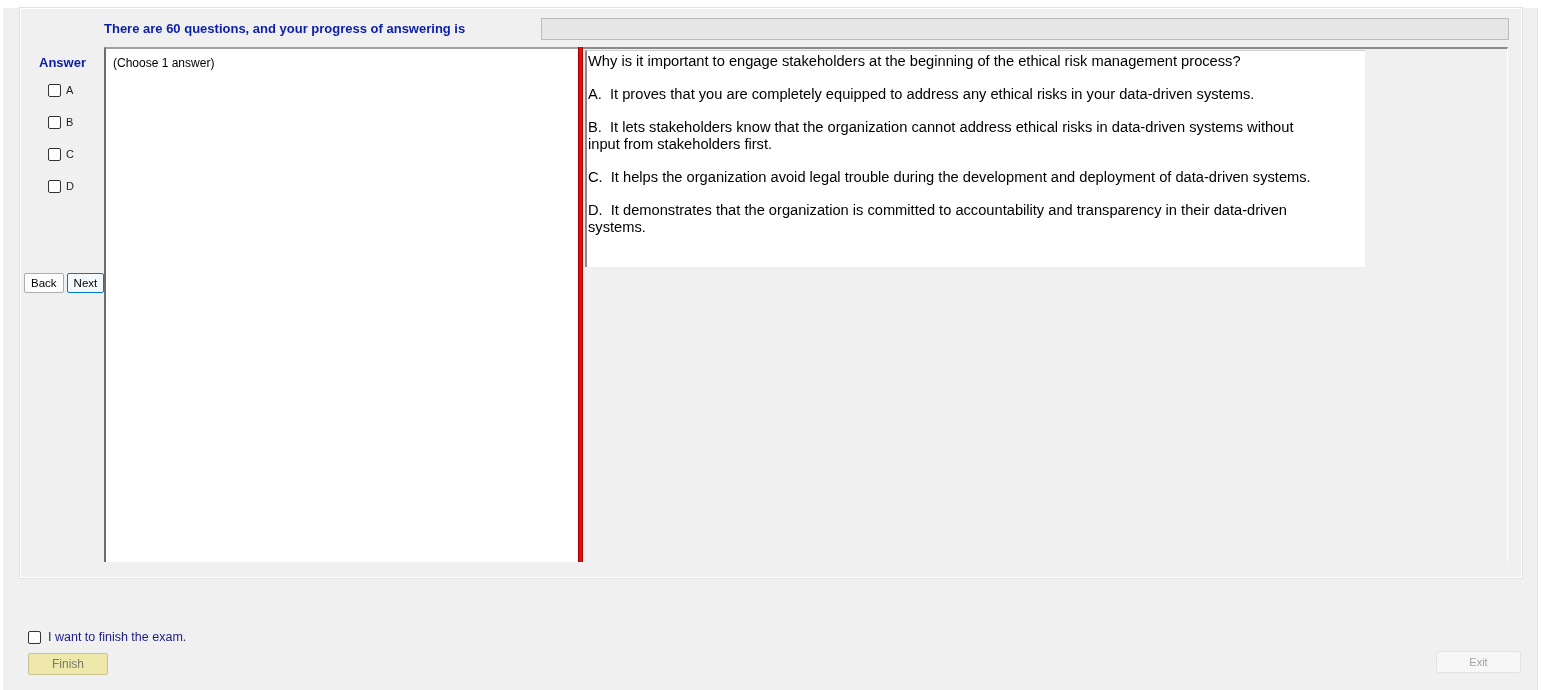 The image size is (1542, 690). Describe the element at coordinates (70, 90) in the screenshot. I see `option-label: A` at that location.